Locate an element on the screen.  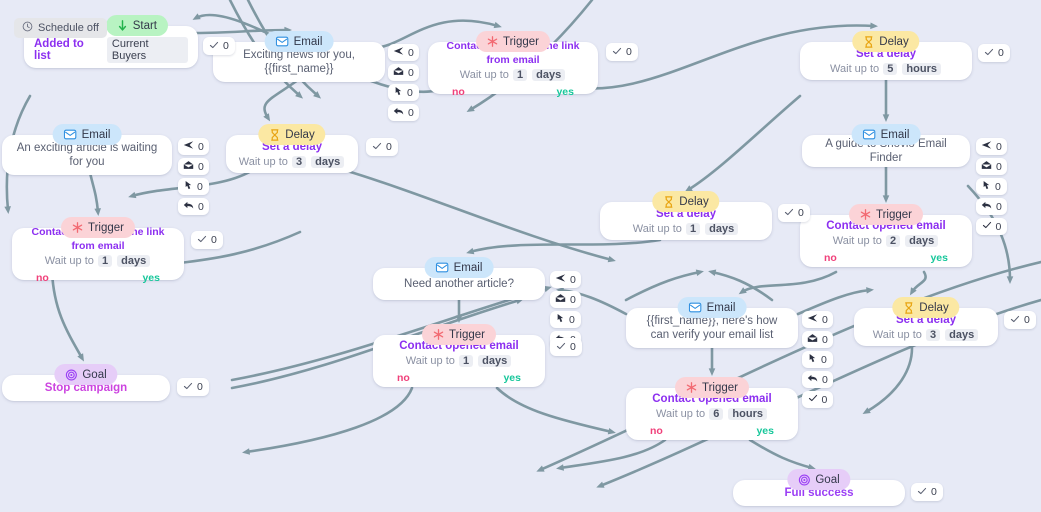
node-delay-3: Delay Set a delay Wait up to 1 days is located at coordinates (686, 215).